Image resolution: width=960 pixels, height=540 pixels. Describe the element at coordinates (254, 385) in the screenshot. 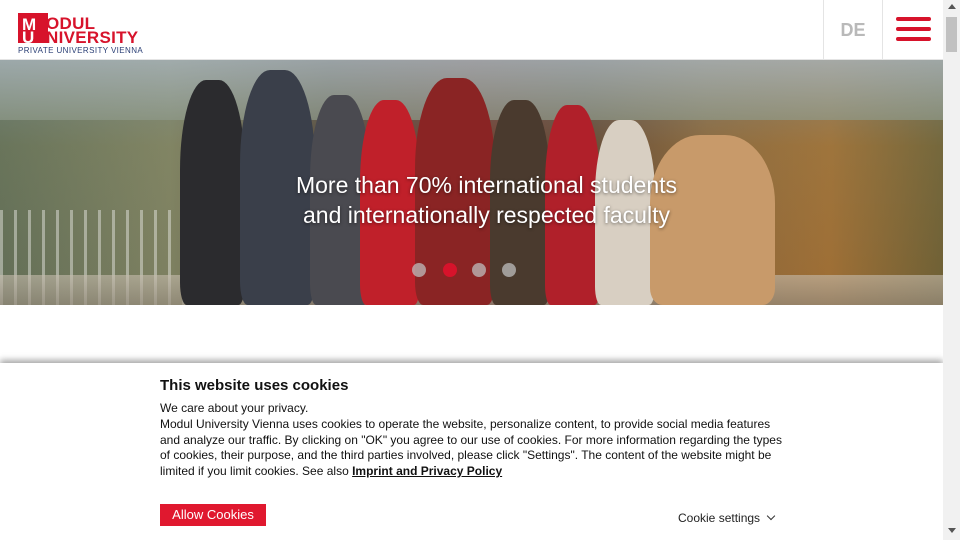

I see `cookie-banner-title: This website uses cookies` at that location.